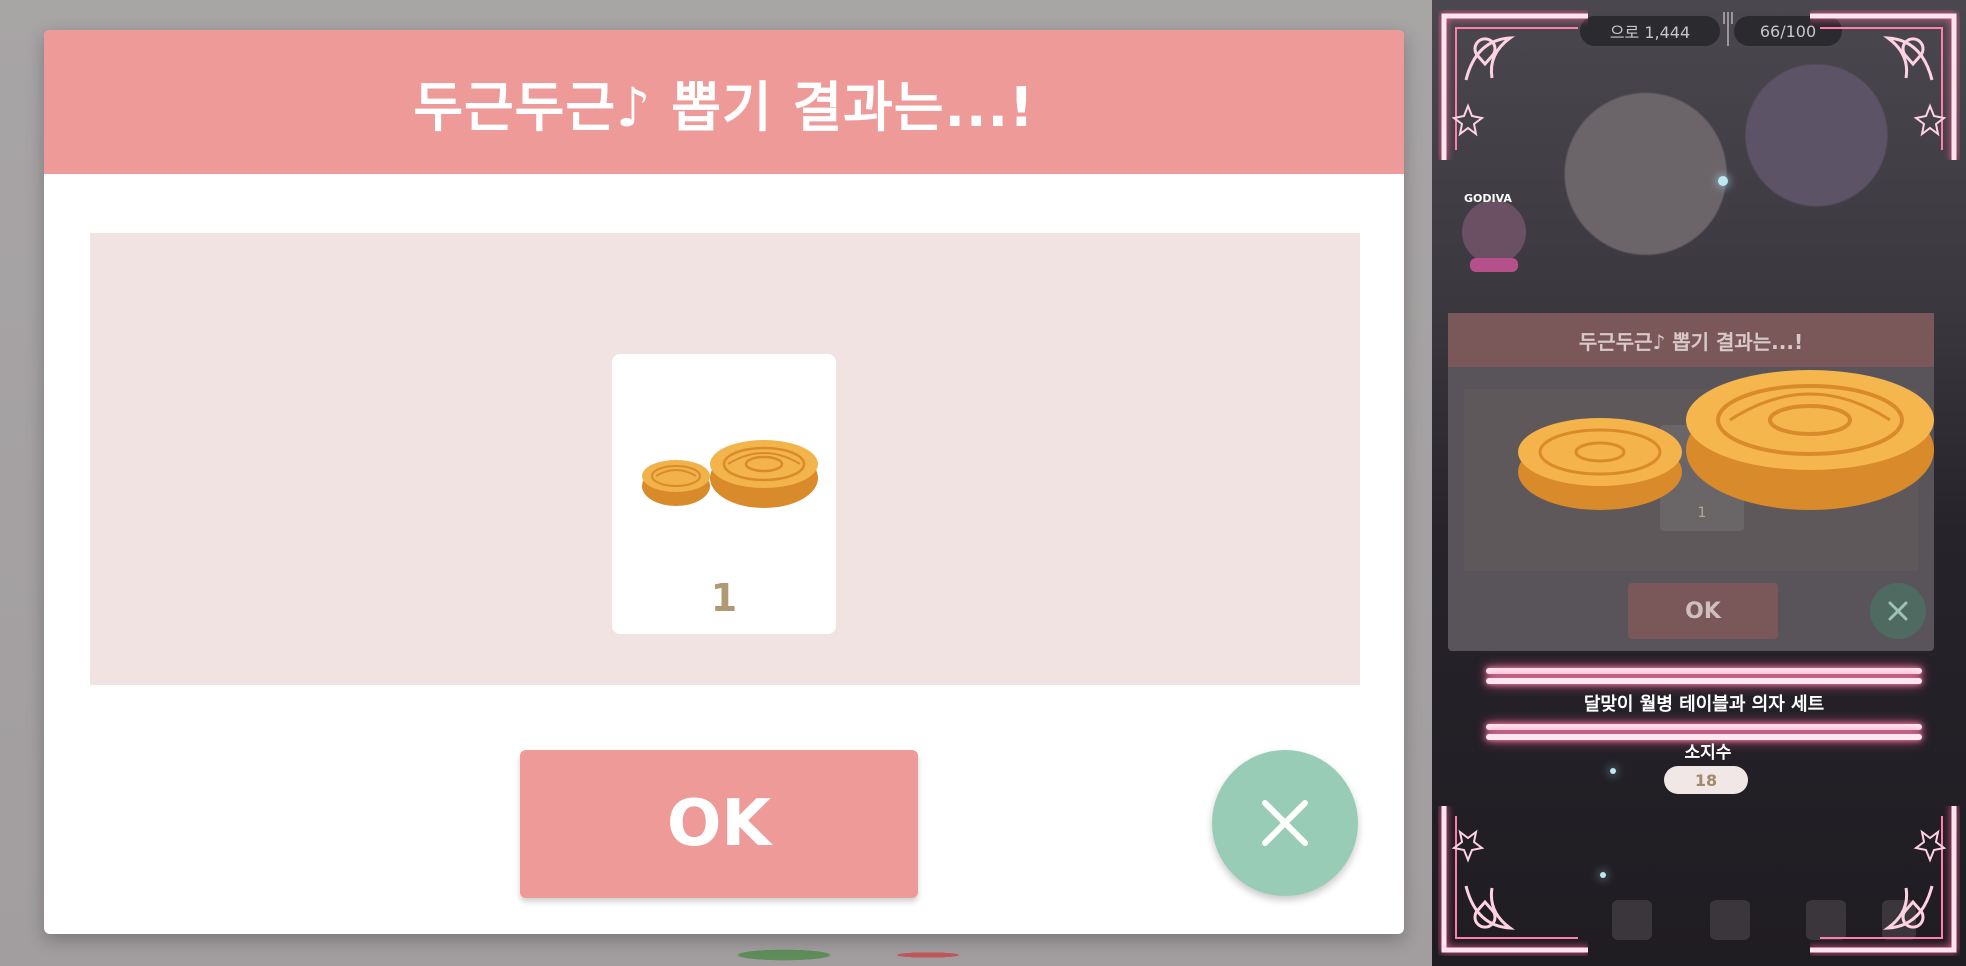  I want to click on close-button, so click(1285, 823).